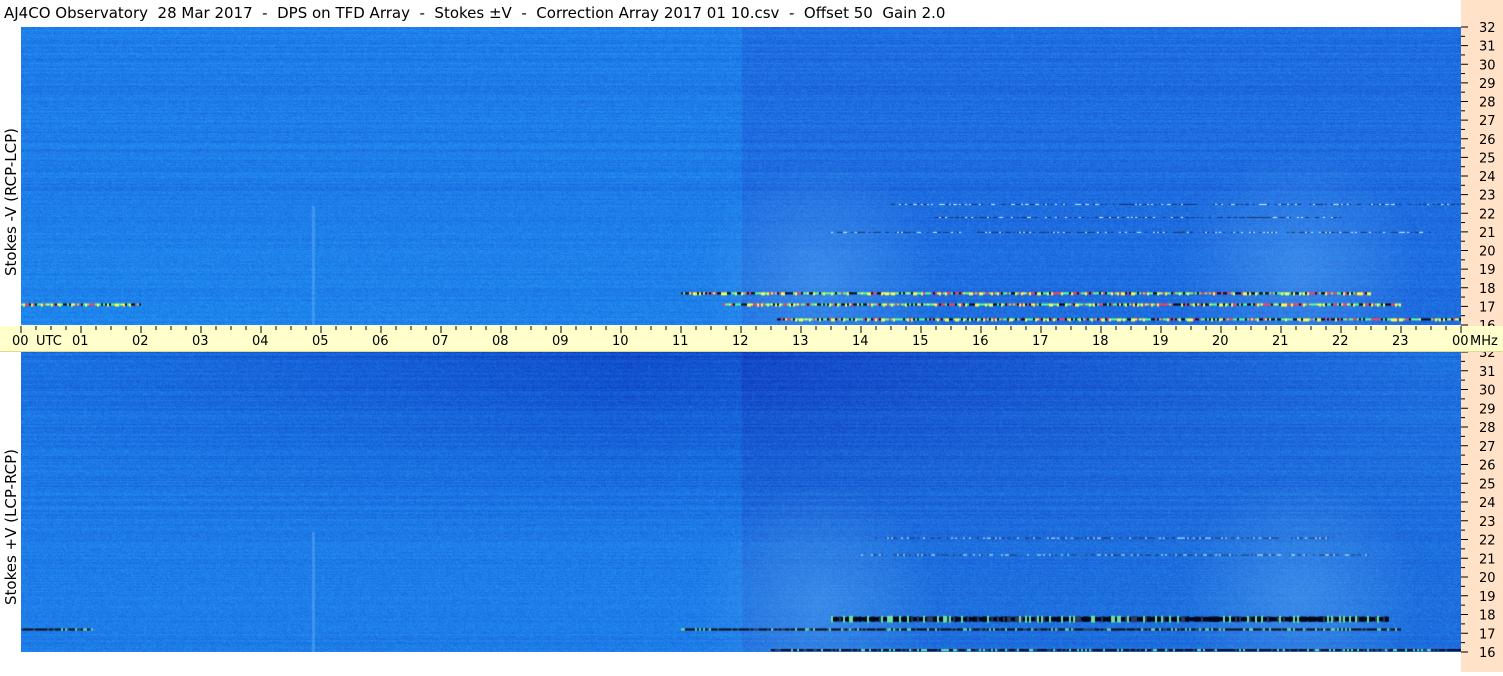 This screenshot has width=1503, height=676. I want to click on time-tick-label: 05, so click(320, 341).